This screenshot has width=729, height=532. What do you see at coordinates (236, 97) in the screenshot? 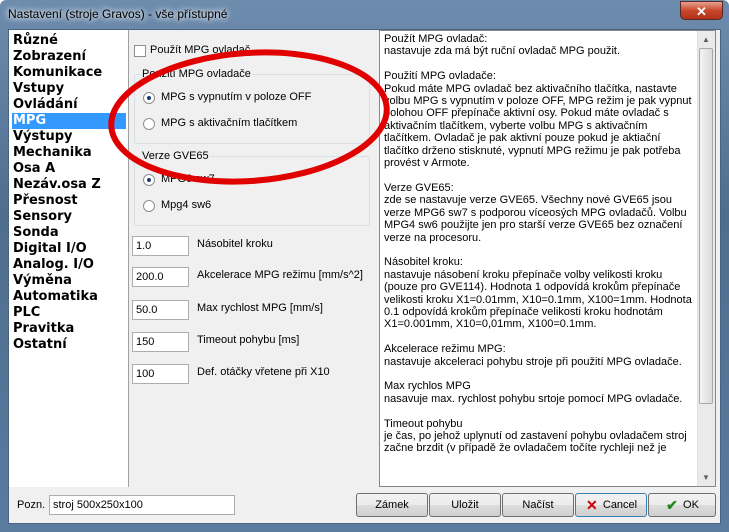
I see `radio-mpg-off-position-label: MPG s vypnutím v poloze OFF` at bounding box center [236, 97].